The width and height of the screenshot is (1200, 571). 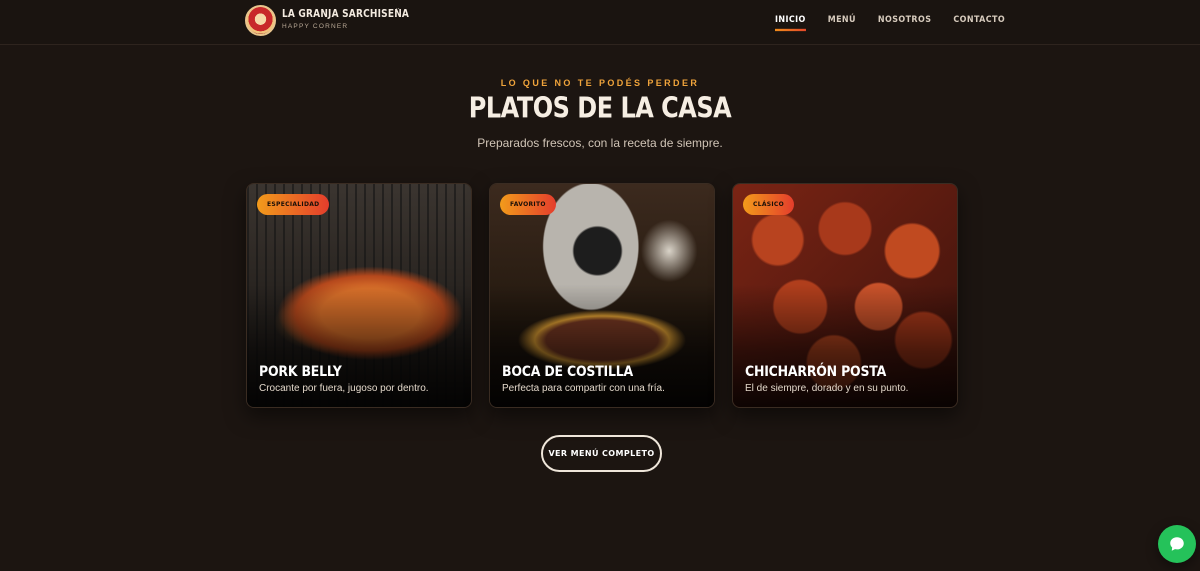 What do you see at coordinates (790, 23) in the screenshot?
I see `nav-item-inicio: INICIO` at bounding box center [790, 23].